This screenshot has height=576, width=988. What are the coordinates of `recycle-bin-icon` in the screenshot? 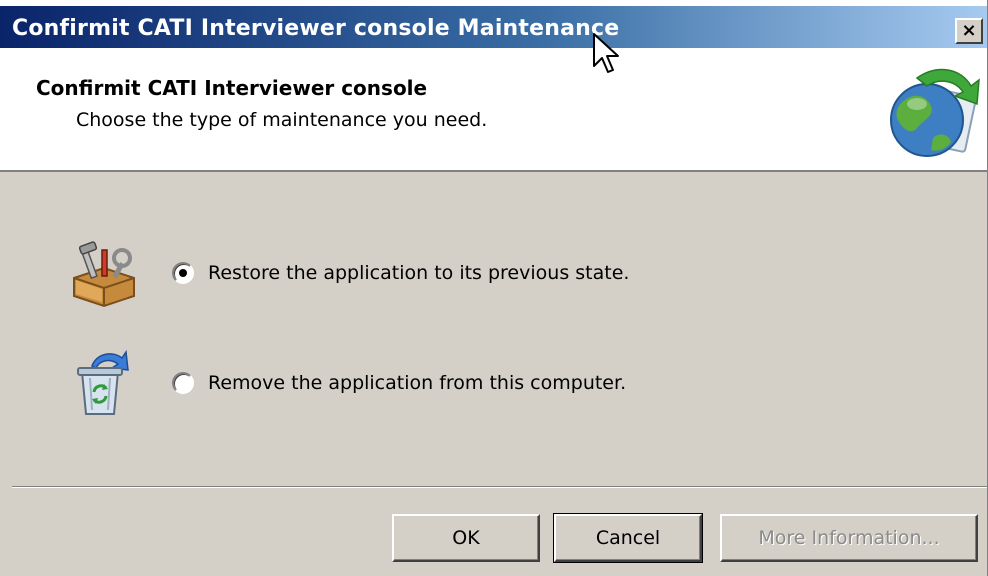 It's located at (103, 382).